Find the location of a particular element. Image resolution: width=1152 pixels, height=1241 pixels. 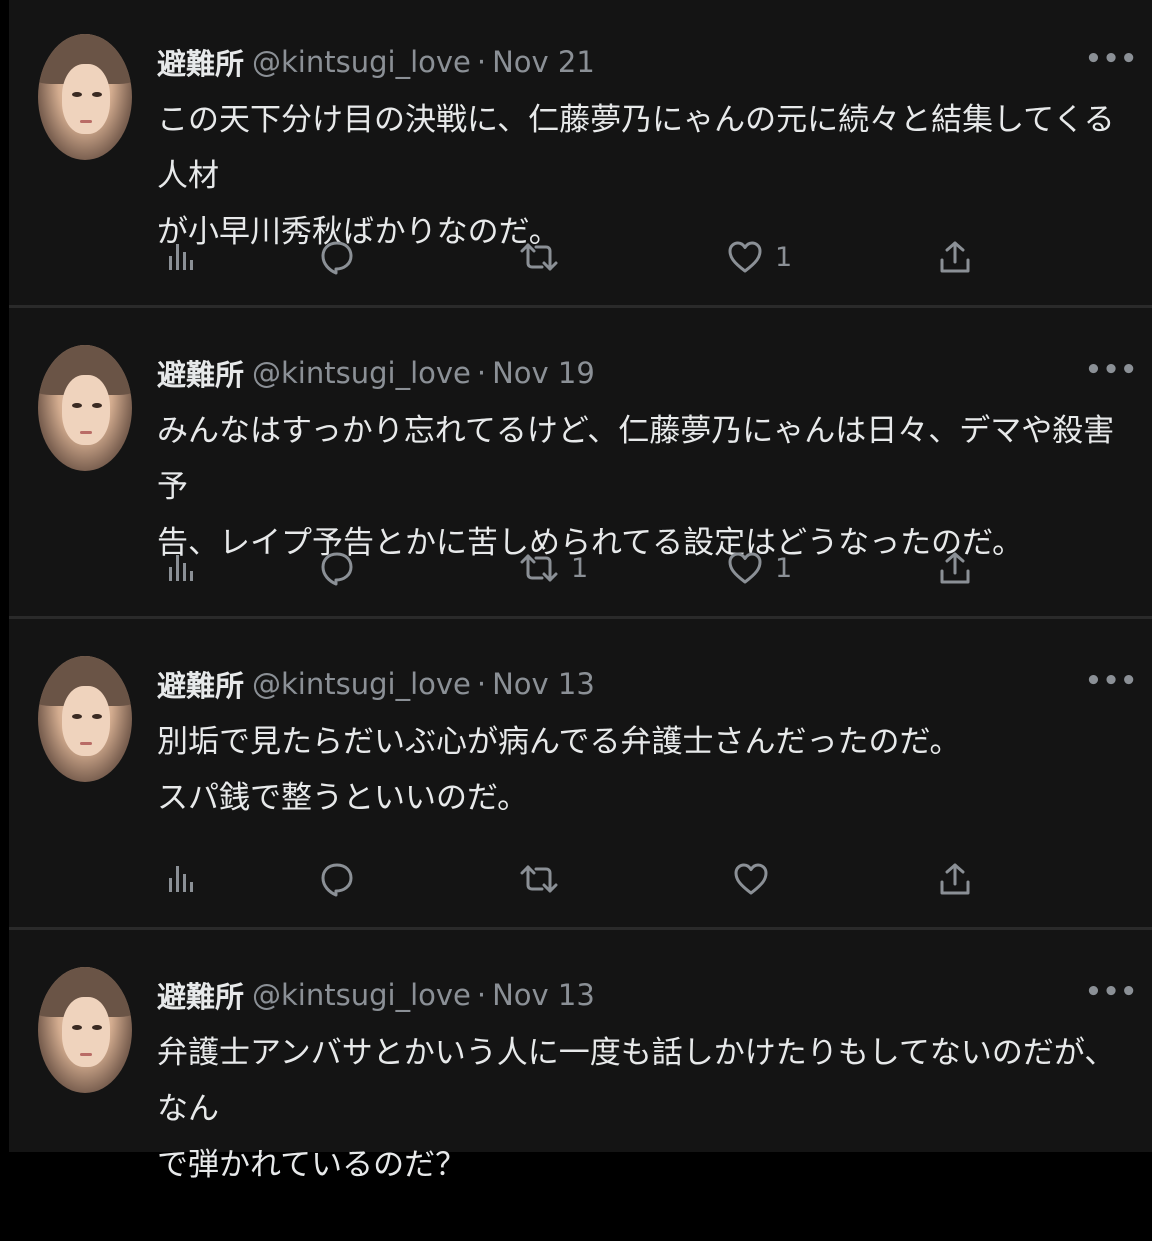

tweet-date: Nov 19 is located at coordinates (543, 373).